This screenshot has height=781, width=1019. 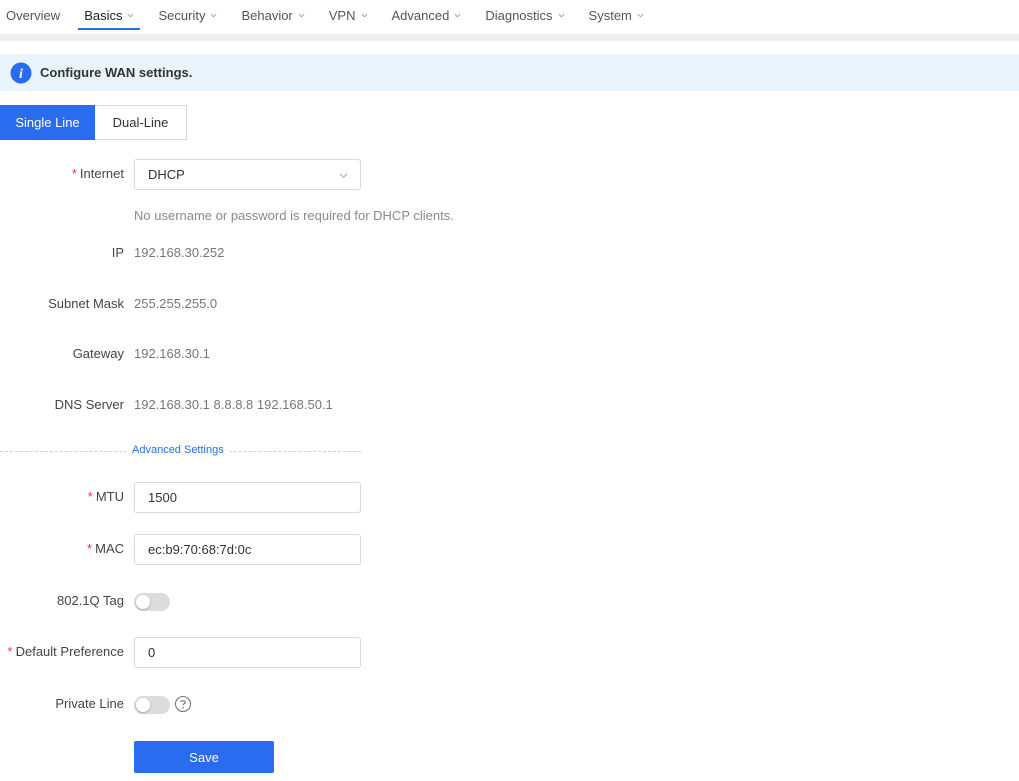 I want to click on subnet-mask-value: 255.255.255.0, so click(x=176, y=303).